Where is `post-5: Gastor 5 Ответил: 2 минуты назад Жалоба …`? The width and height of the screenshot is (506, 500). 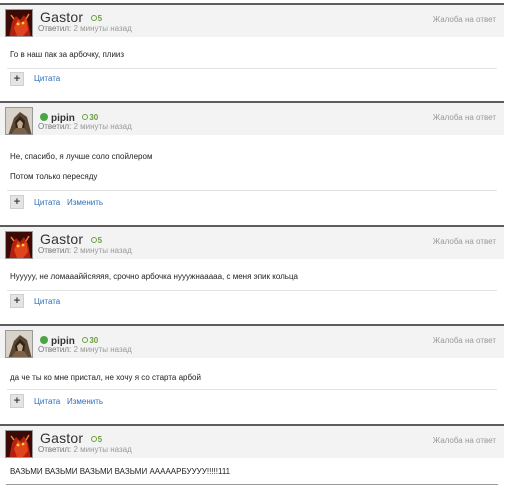
post-5: Gastor 5 Ответил: 2 минуты назад Жалоба … is located at coordinates (253, 454).